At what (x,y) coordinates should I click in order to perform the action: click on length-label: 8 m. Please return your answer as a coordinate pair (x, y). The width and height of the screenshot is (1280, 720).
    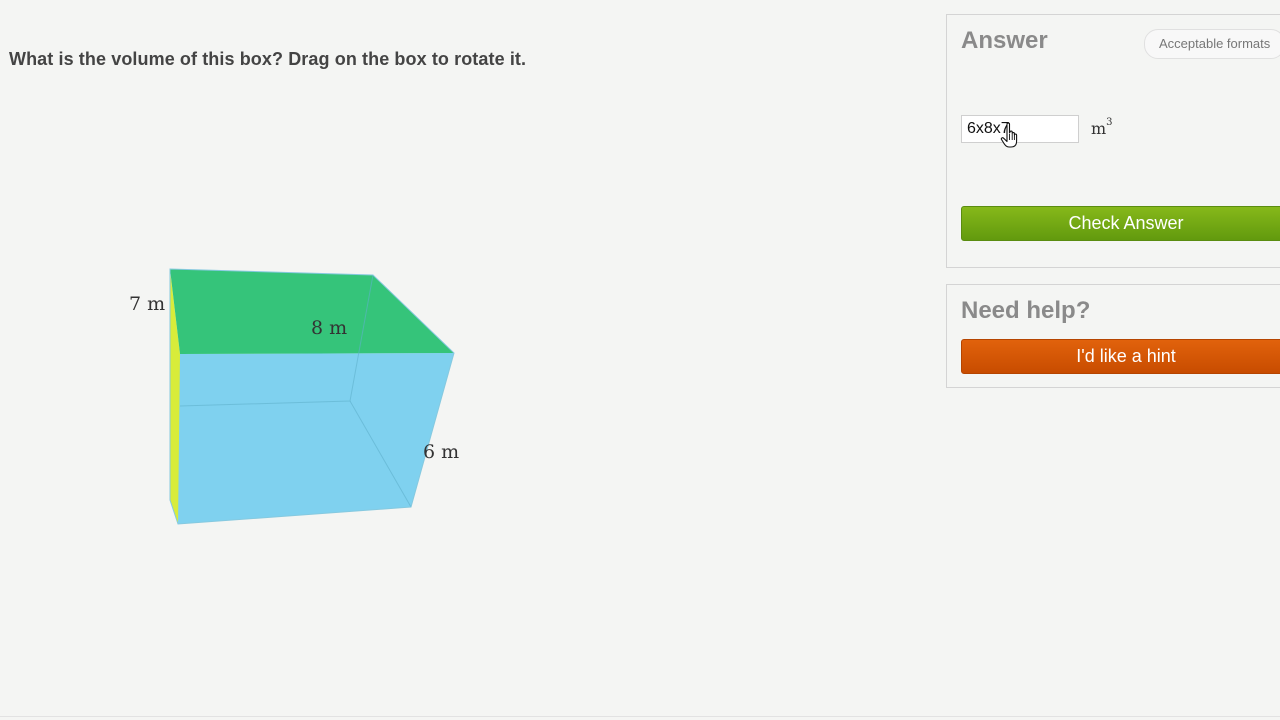
    Looking at the image, I should click on (329, 328).